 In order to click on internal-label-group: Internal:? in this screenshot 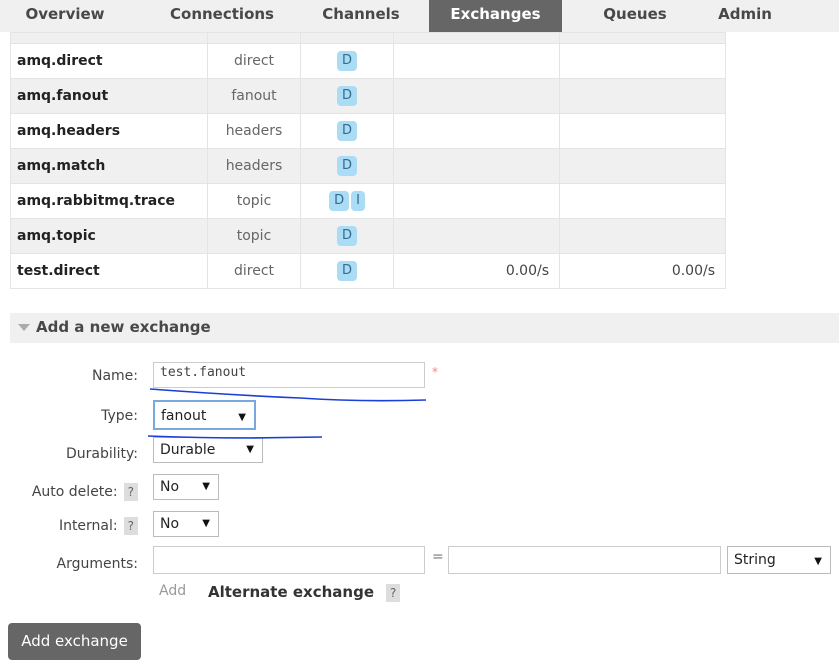, I will do `click(69, 526)`.